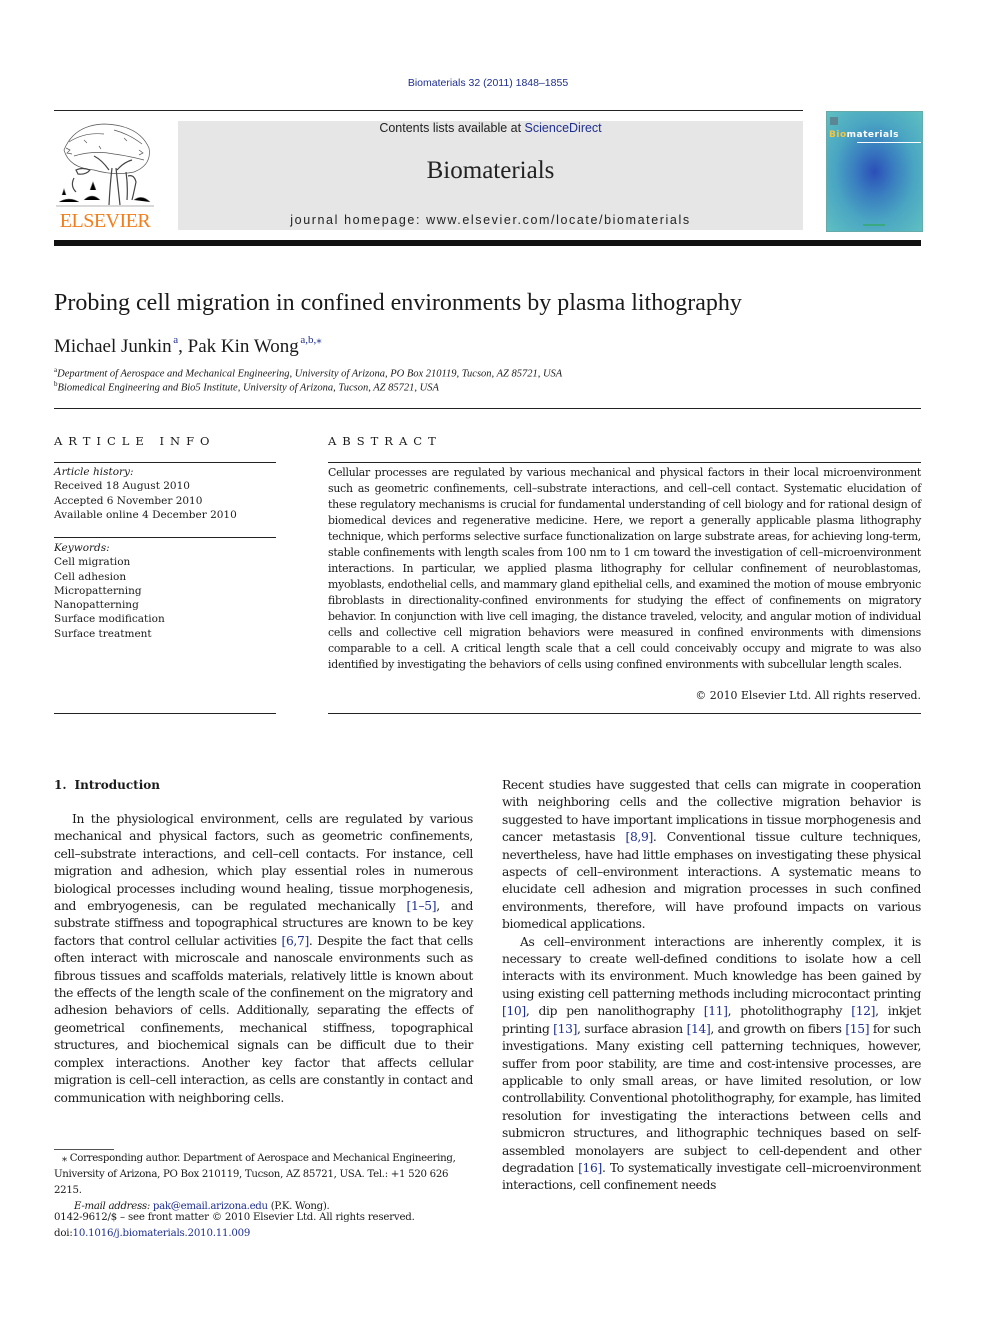 This screenshot has height=1323, width=992. I want to click on sciencedirect-link: ScienceDirect, so click(563, 128).